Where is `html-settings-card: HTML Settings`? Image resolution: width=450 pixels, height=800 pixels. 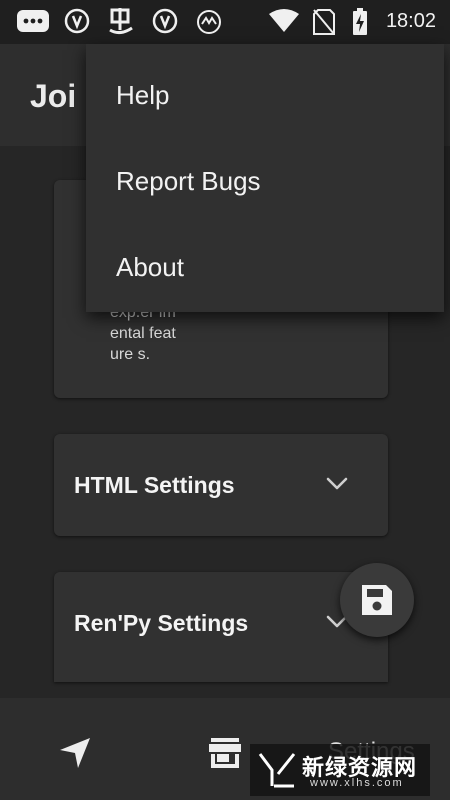 html-settings-card: HTML Settings is located at coordinates (221, 485).